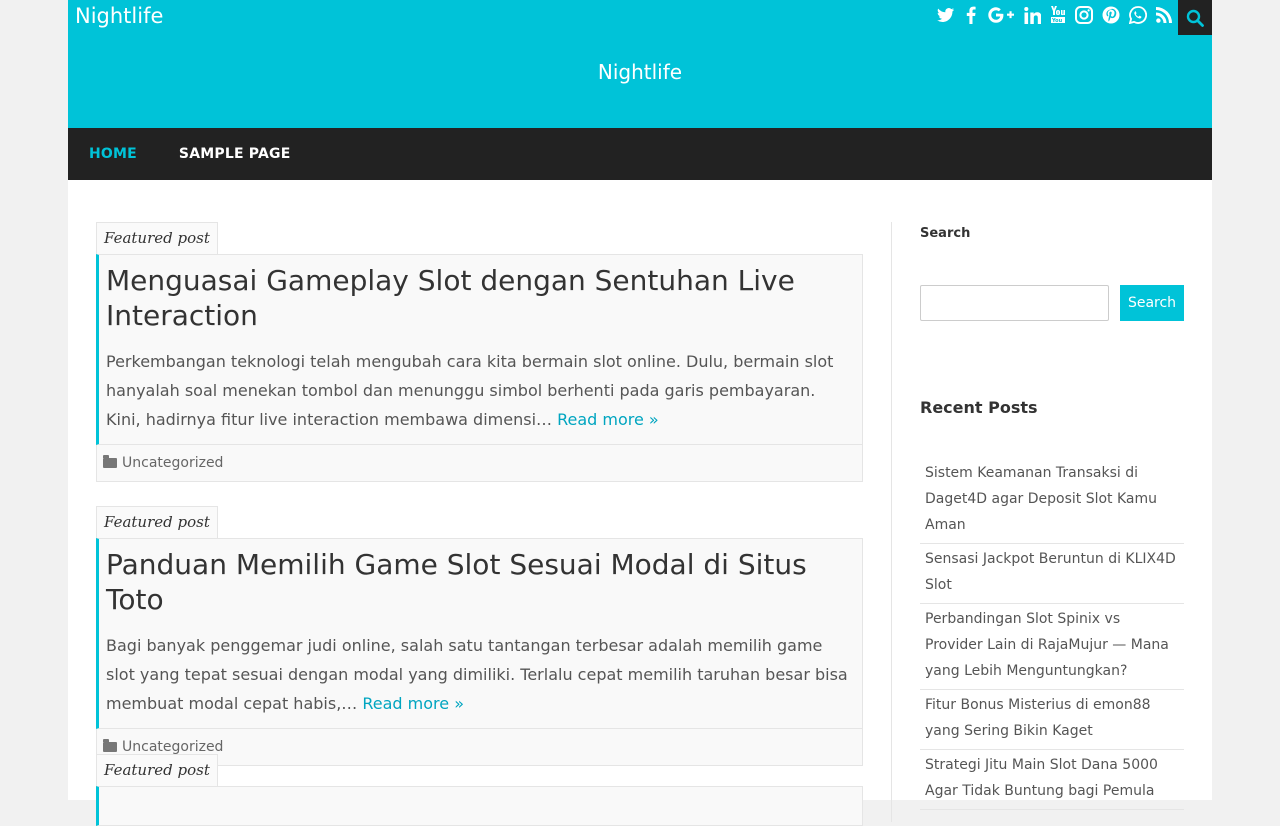 The width and height of the screenshot is (1280, 826). What do you see at coordinates (1137, 18) in the screenshot?
I see `whatsapp-icon` at bounding box center [1137, 18].